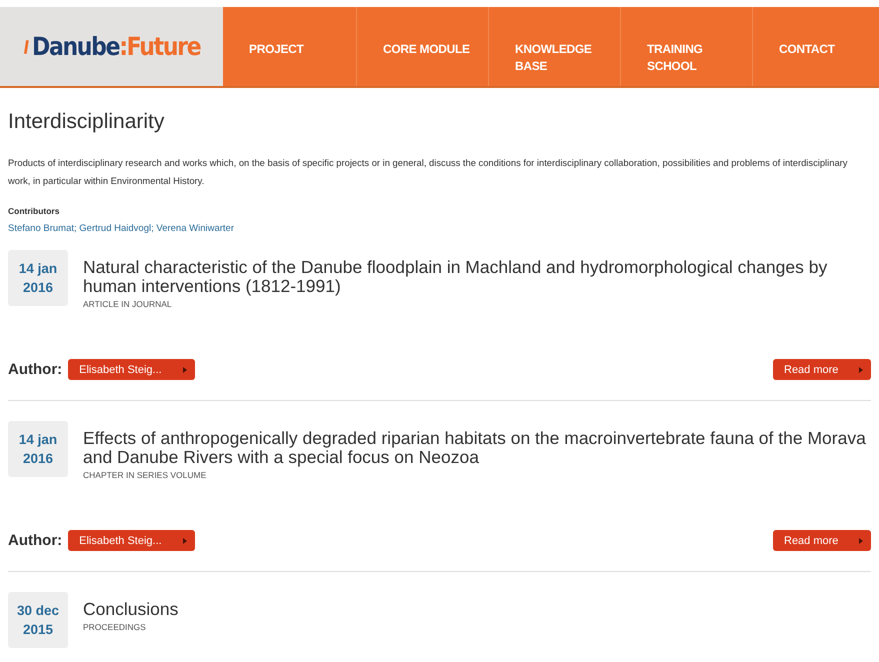 This screenshot has height=662, width=879. What do you see at coordinates (115, 627) in the screenshot?
I see `entry-type: PROCEEDINGS` at bounding box center [115, 627].